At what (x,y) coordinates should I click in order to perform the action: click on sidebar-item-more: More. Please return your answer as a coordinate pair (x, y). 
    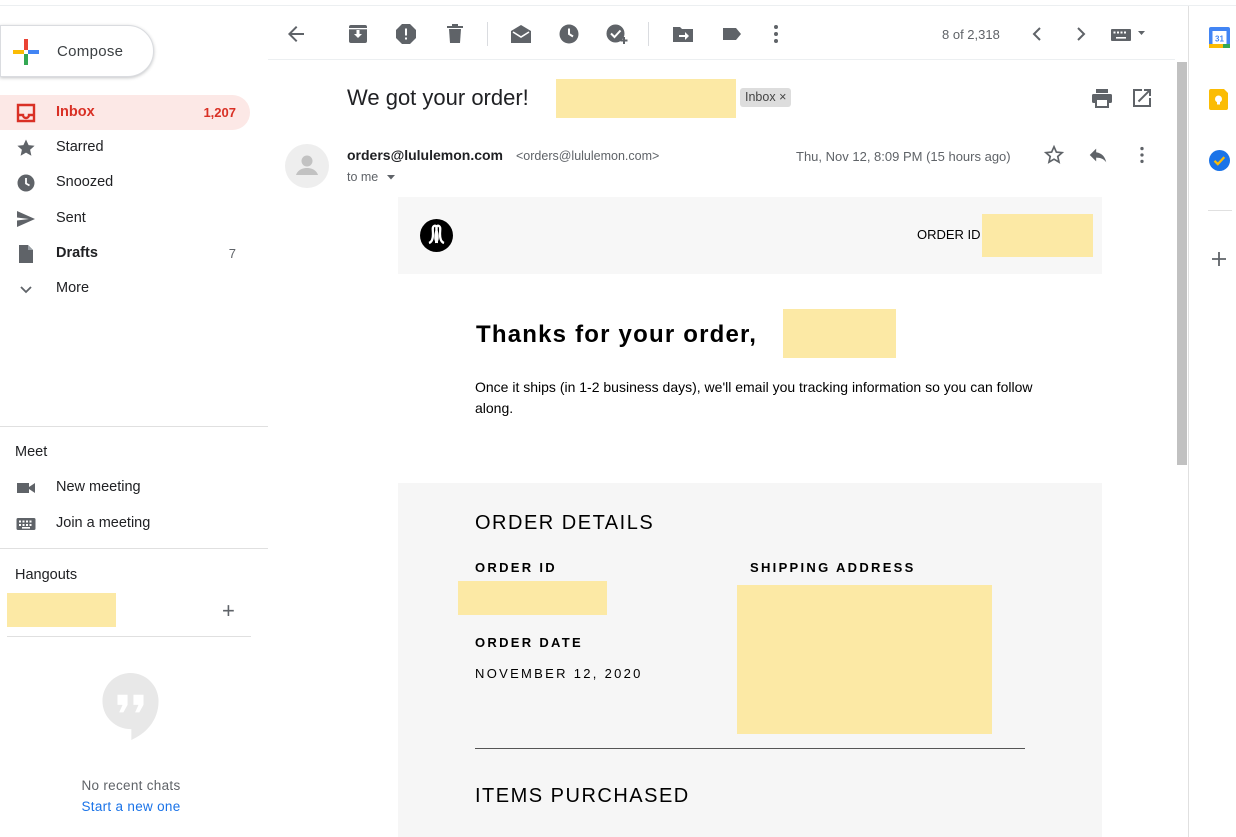
    Looking at the image, I should click on (125, 288).